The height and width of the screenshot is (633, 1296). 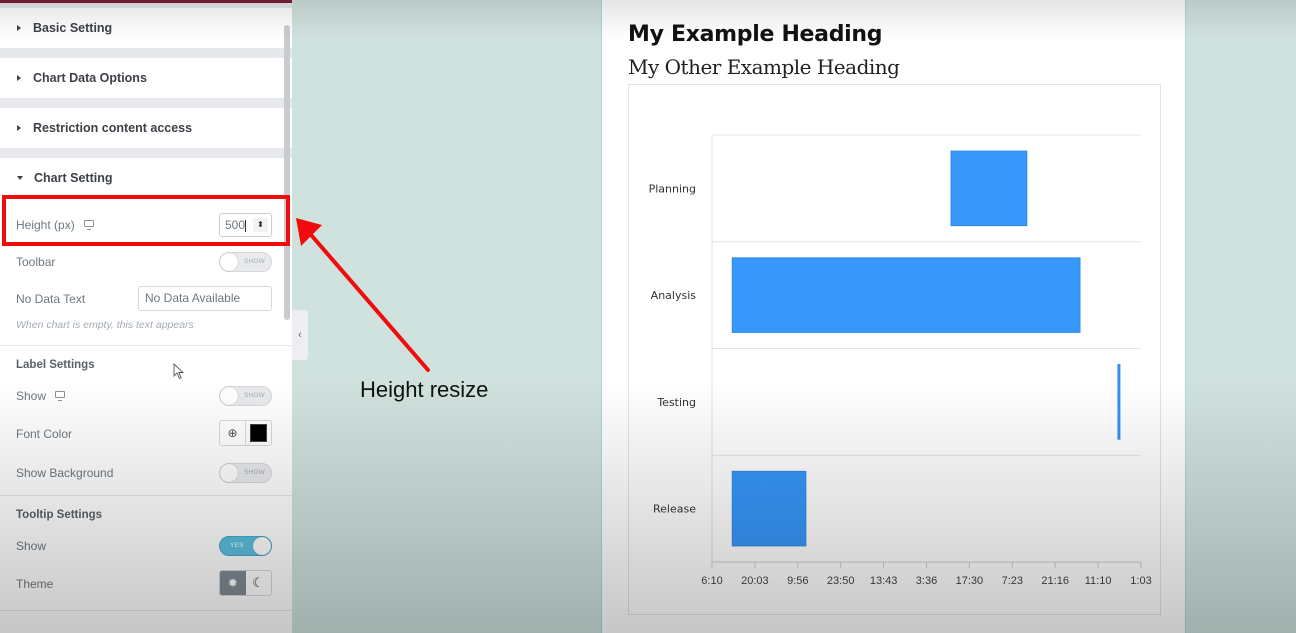 What do you see at coordinates (146, 472) in the screenshot?
I see `show-background-row: Show Background SHOW` at bounding box center [146, 472].